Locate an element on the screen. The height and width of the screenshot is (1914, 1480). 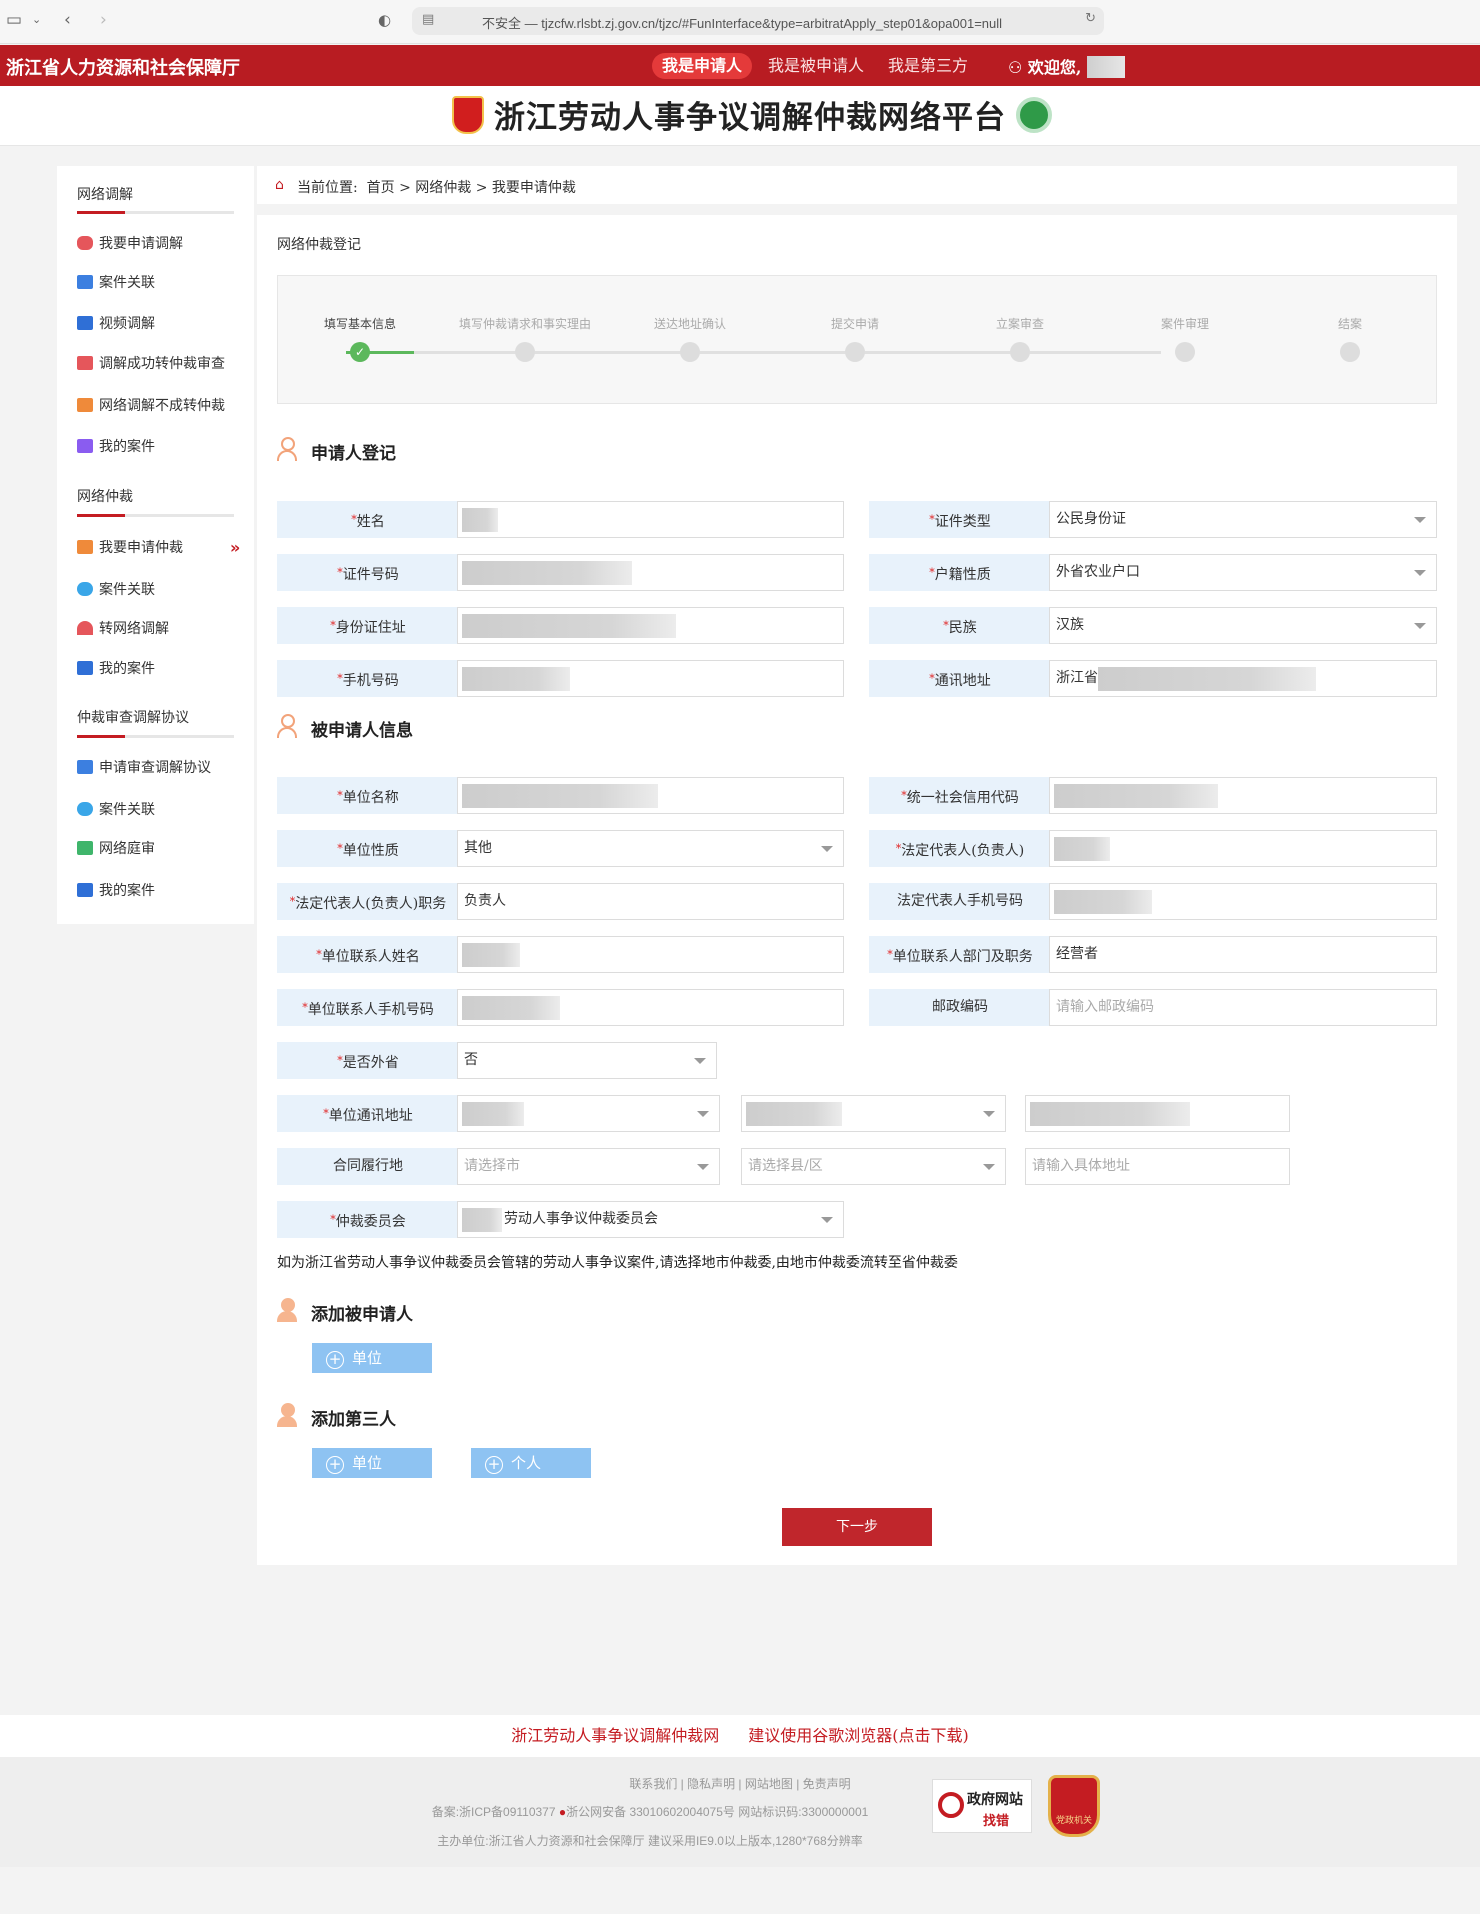
chevron-down-icon is located at coordinates (700, 1061).